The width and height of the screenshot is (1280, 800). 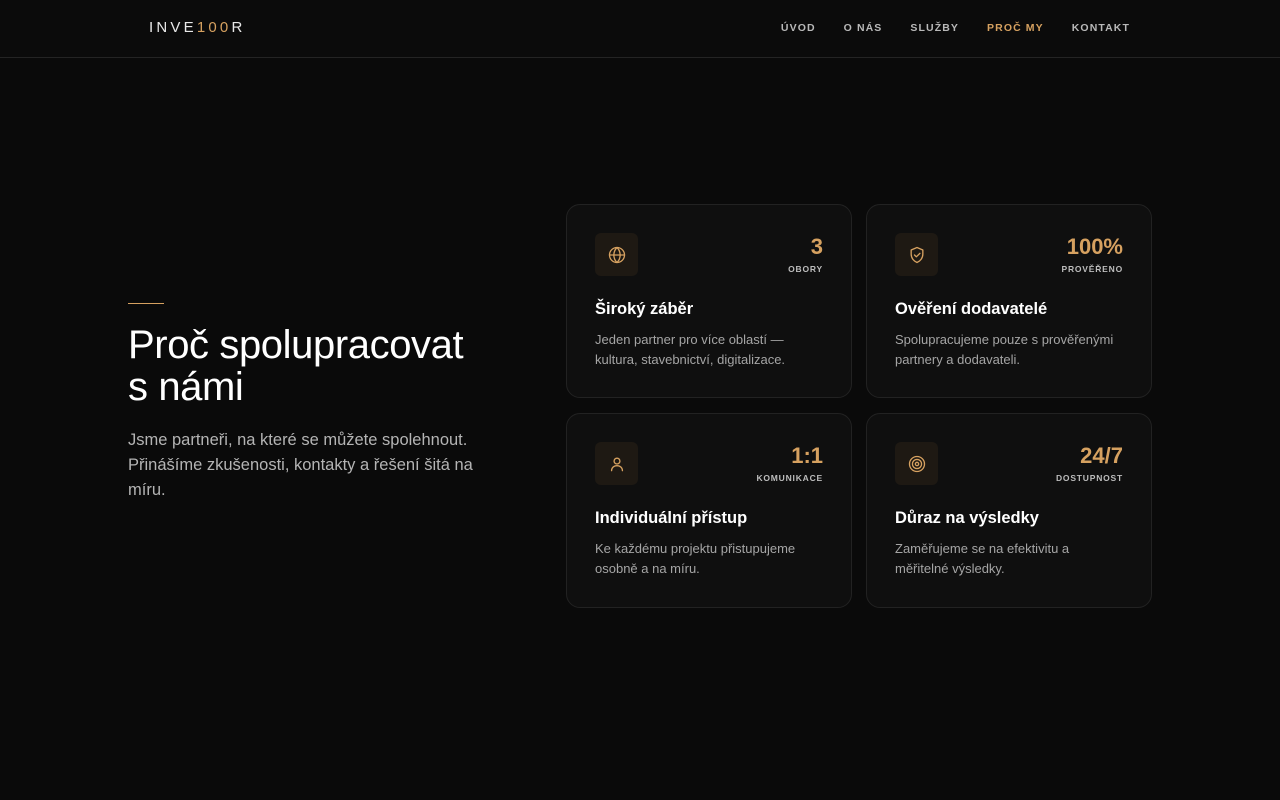 What do you see at coordinates (805, 269) in the screenshot?
I see `stat-label: OBORY` at bounding box center [805, 269].